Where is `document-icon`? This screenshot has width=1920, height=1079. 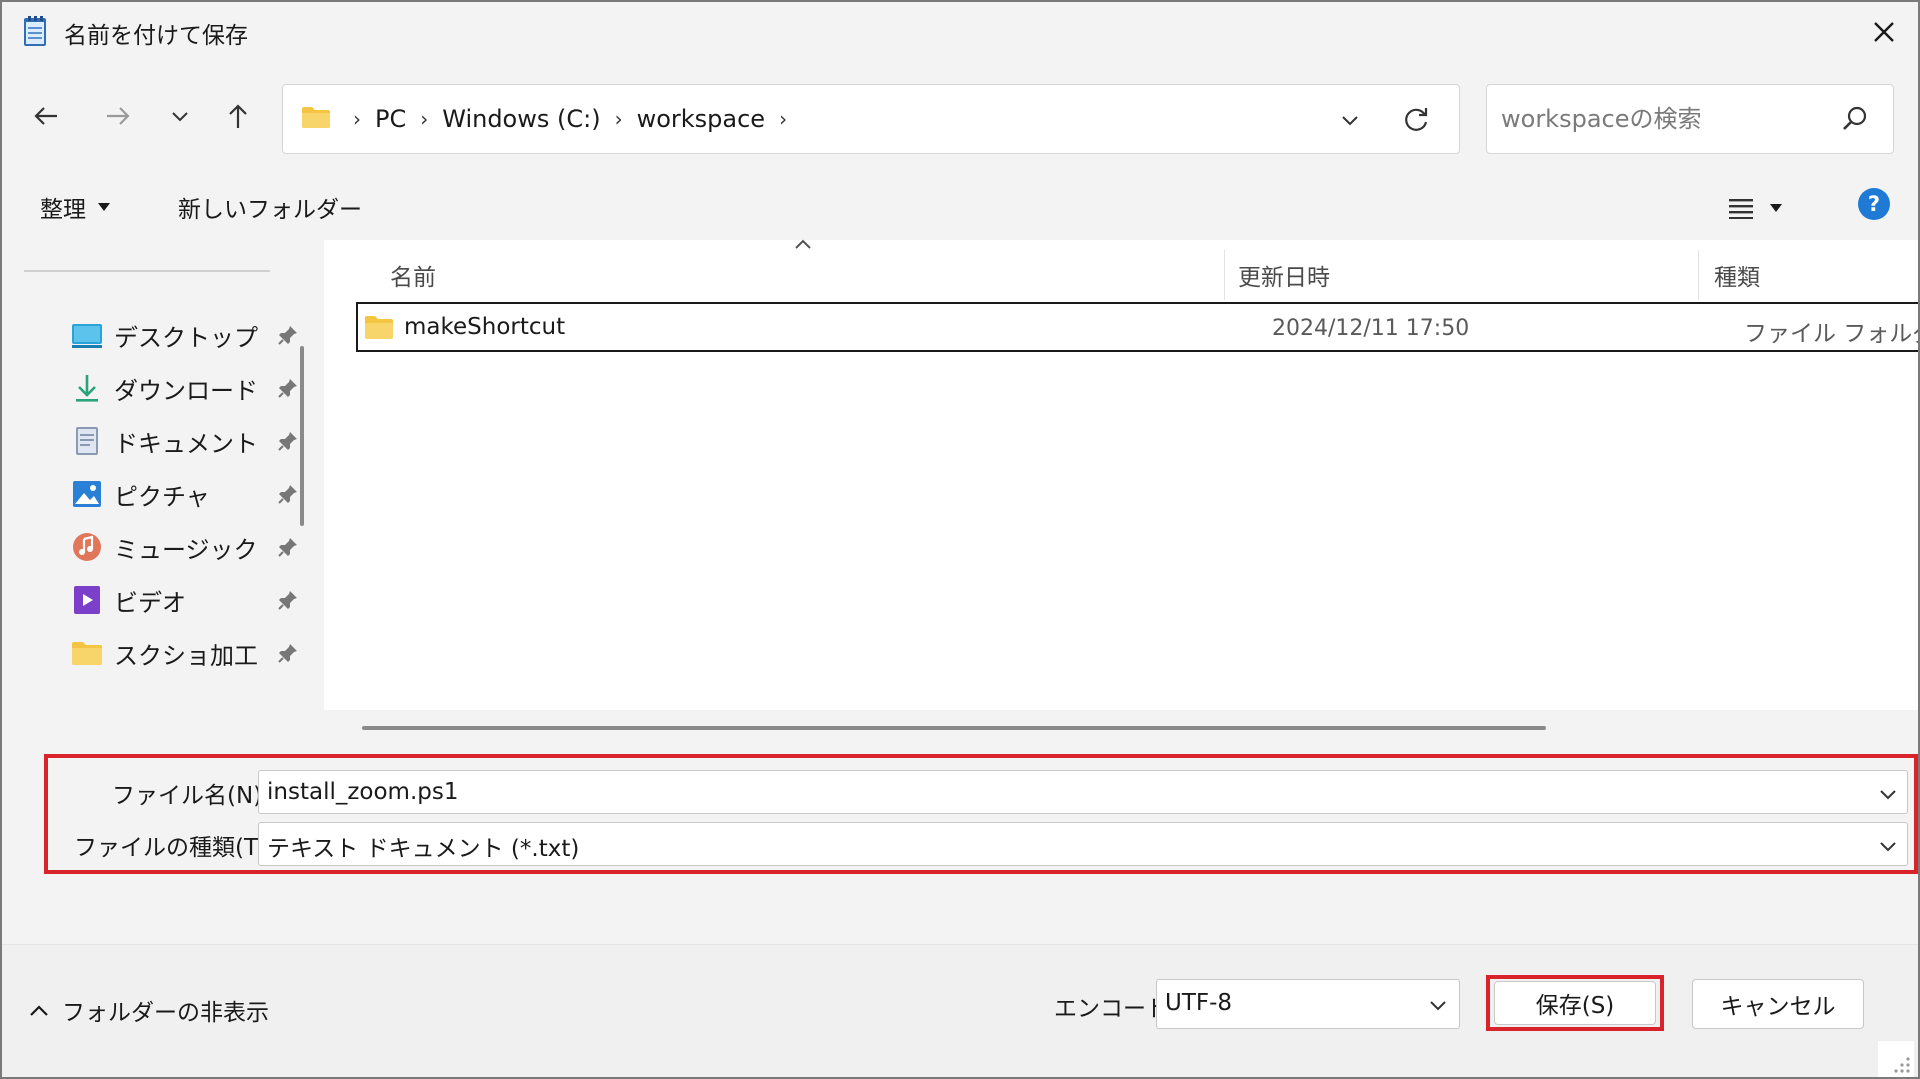
document-icon is located at coordinates (87, 441).